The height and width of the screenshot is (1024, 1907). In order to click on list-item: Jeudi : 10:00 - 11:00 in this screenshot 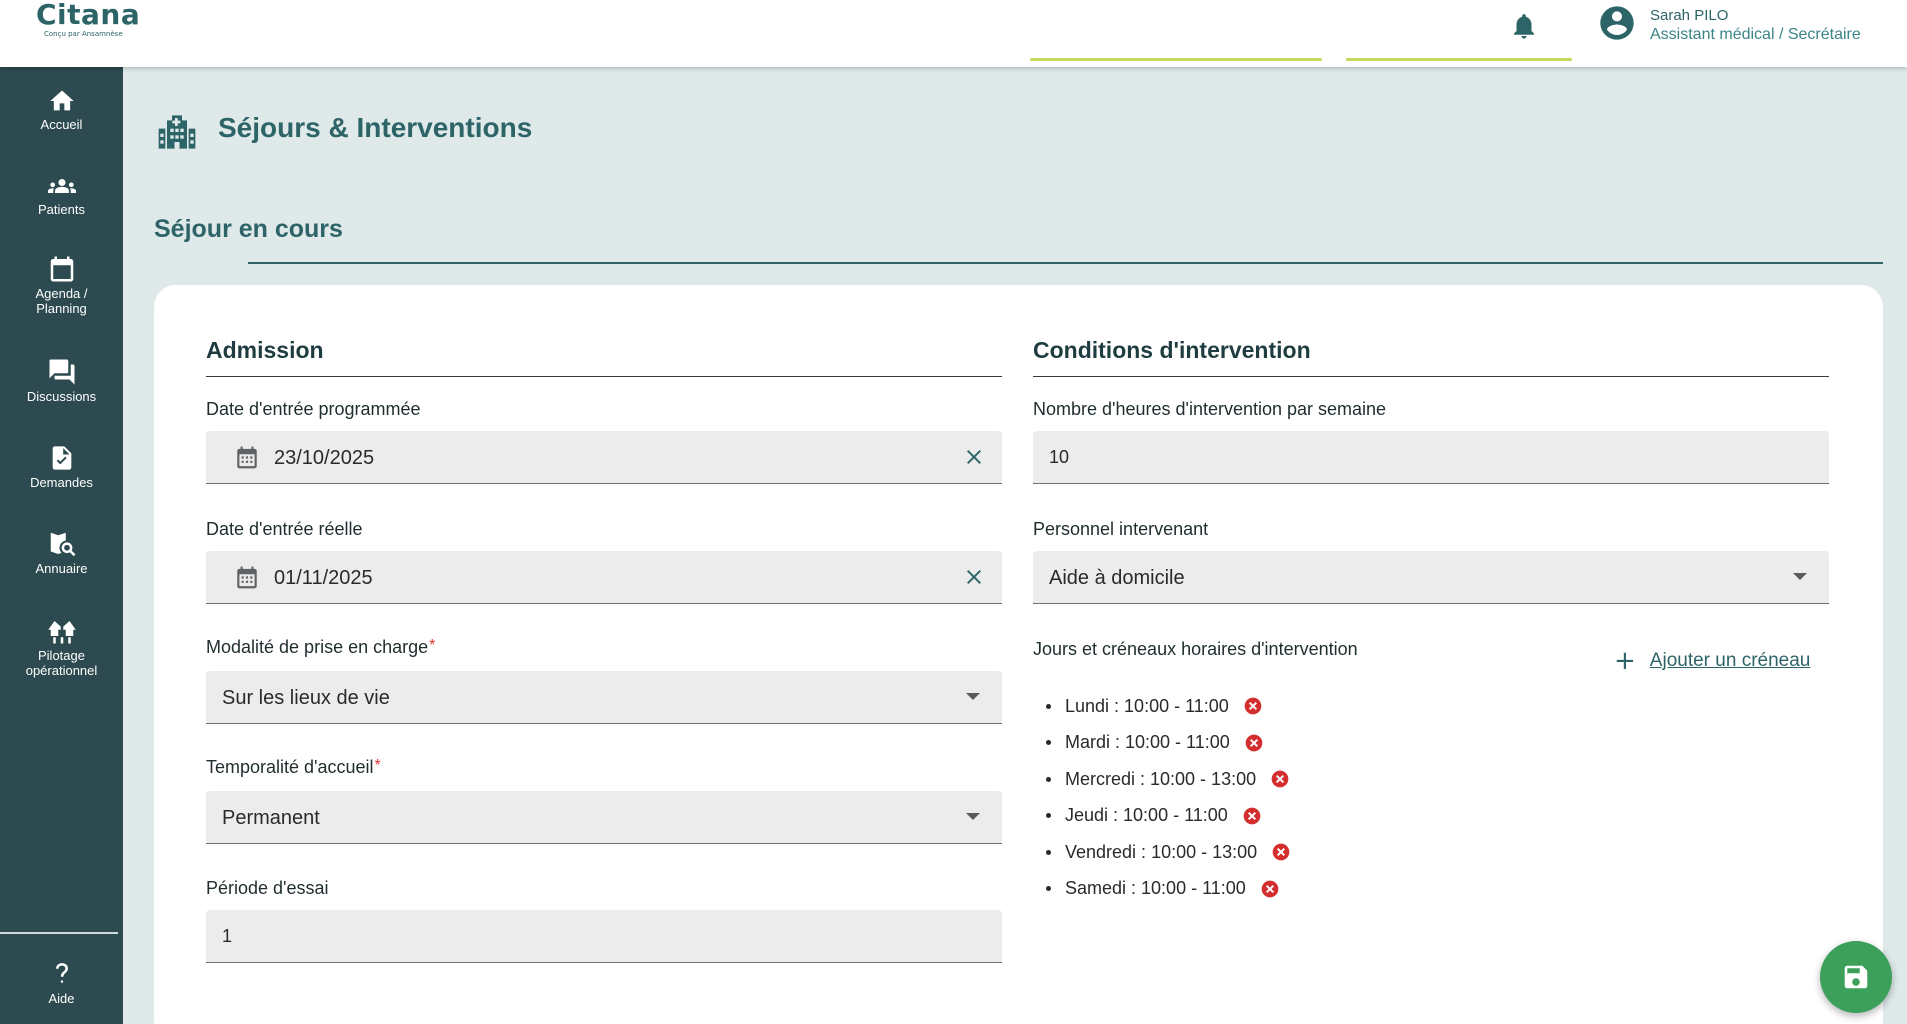, I will do `click(1168, 816)`.